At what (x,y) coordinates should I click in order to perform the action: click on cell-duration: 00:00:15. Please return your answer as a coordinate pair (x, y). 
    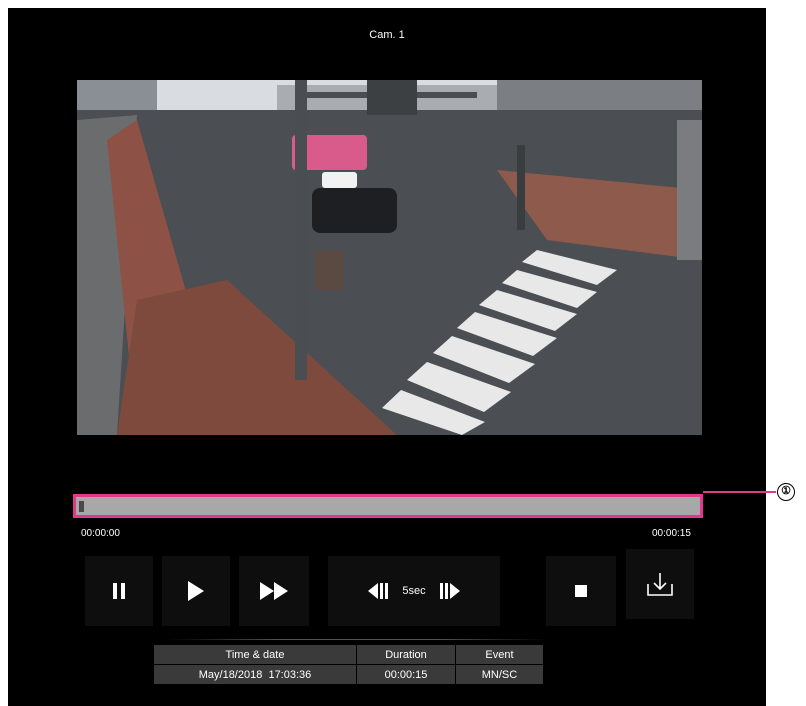
    Looking at the image, I should click on (406, 674).